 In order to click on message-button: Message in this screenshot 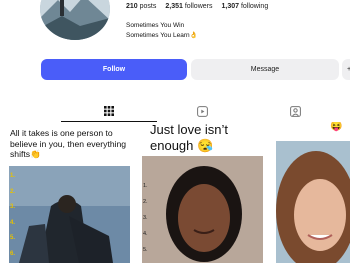, I will do `click(265, 69)`.